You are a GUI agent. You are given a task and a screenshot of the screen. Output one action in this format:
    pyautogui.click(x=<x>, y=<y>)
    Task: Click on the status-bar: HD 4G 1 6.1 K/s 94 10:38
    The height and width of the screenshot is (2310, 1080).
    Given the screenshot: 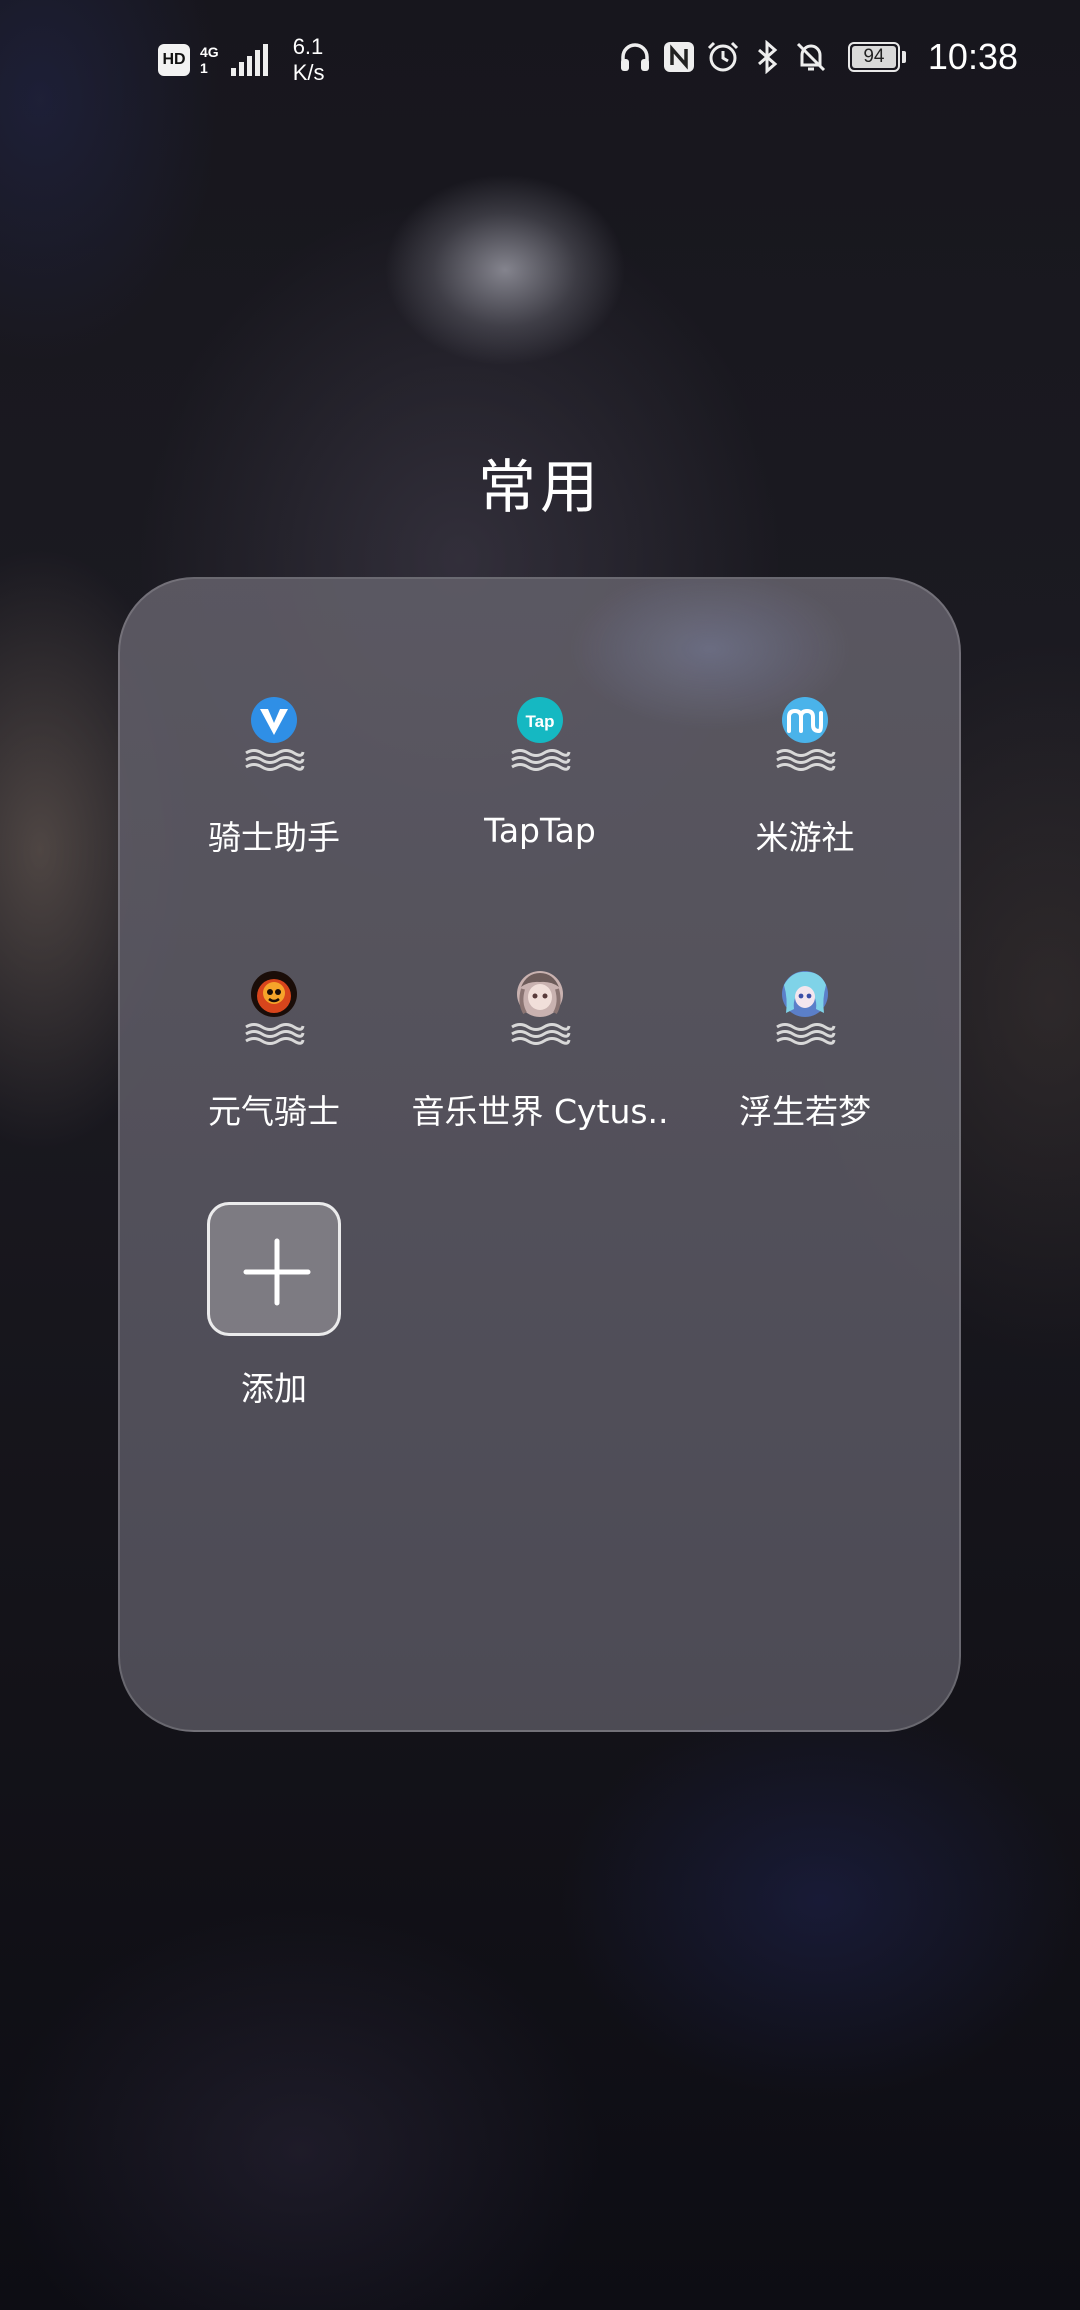 What is the action you would take?
    pyautogui.click(x=540, y=60)
    